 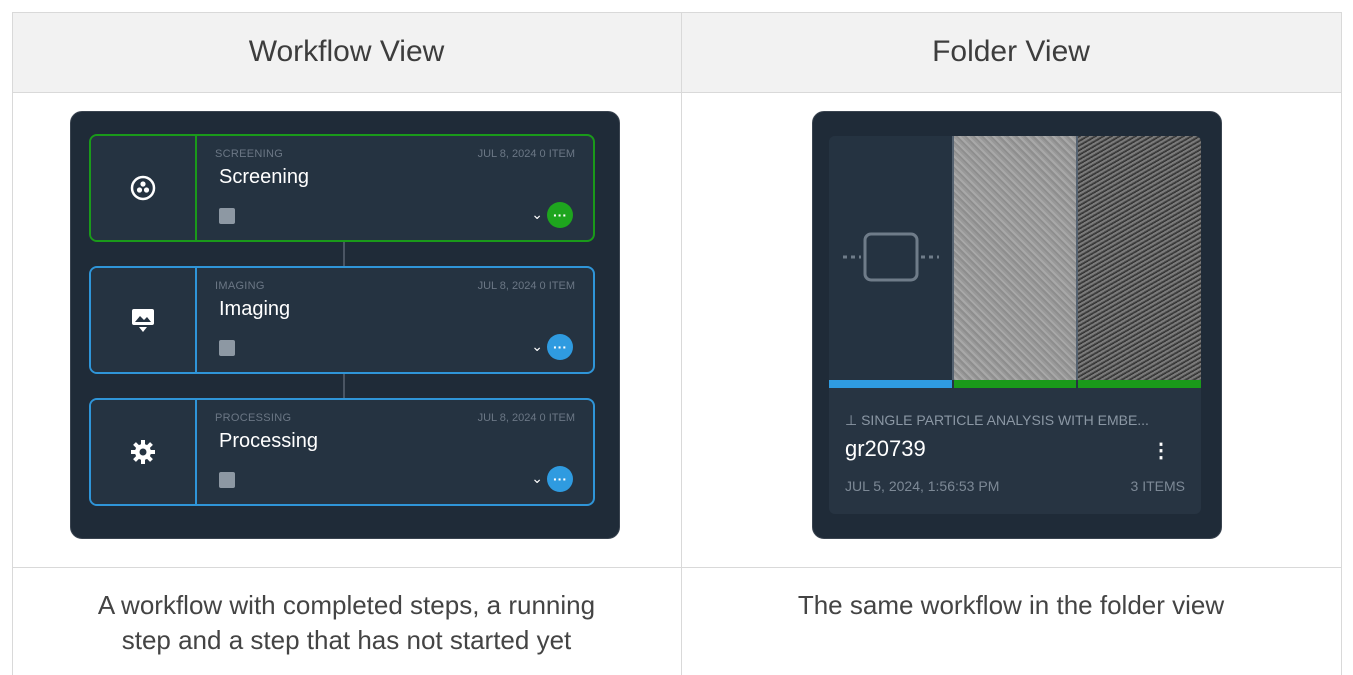 What do you see at coordinates (851, 420) in the screenshot?
I see `hierarchy-icon: ⊥` at bounding box center [851, 420].